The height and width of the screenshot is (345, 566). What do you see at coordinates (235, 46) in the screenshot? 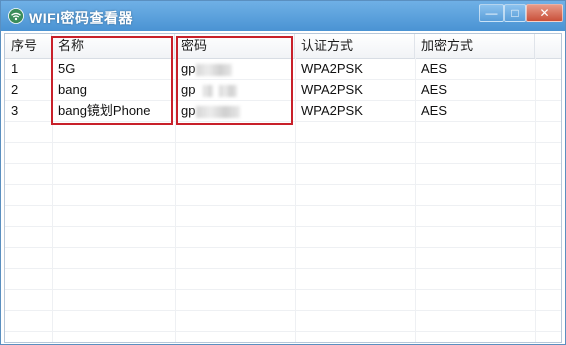
I see `column-header-password: 密码` at bounding box center [235, 46].